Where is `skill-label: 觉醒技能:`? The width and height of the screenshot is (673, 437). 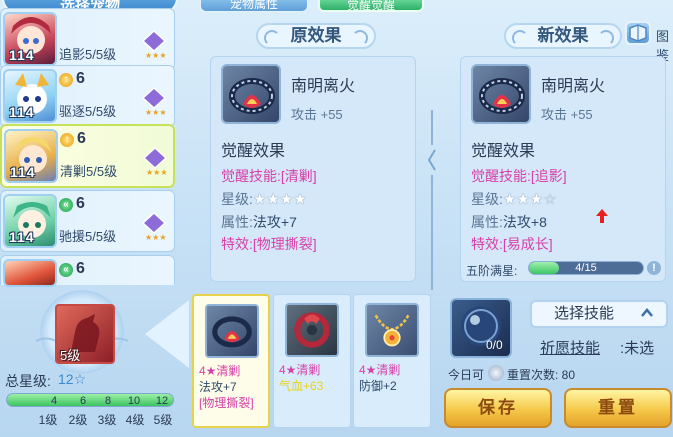 skill-label: 觉醒技能: is located at coordinates (251, 176).